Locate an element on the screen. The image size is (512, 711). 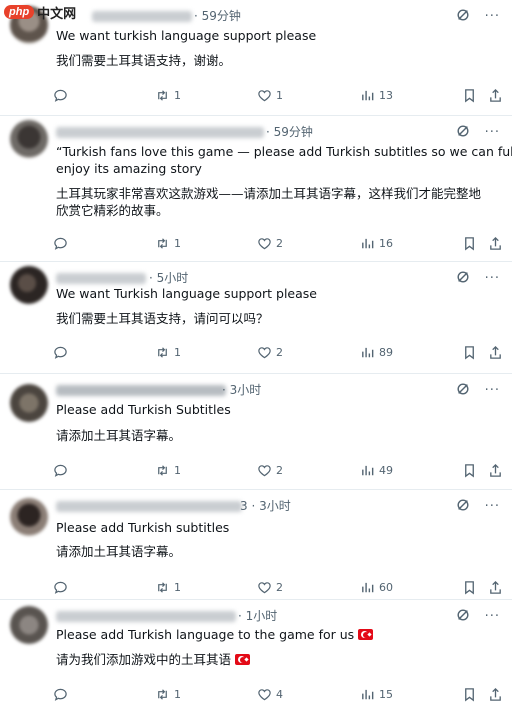
tweet-text-zh-wrap: 请为我们添加游戏中的土耳其语 is located at coordinates (153, 659).